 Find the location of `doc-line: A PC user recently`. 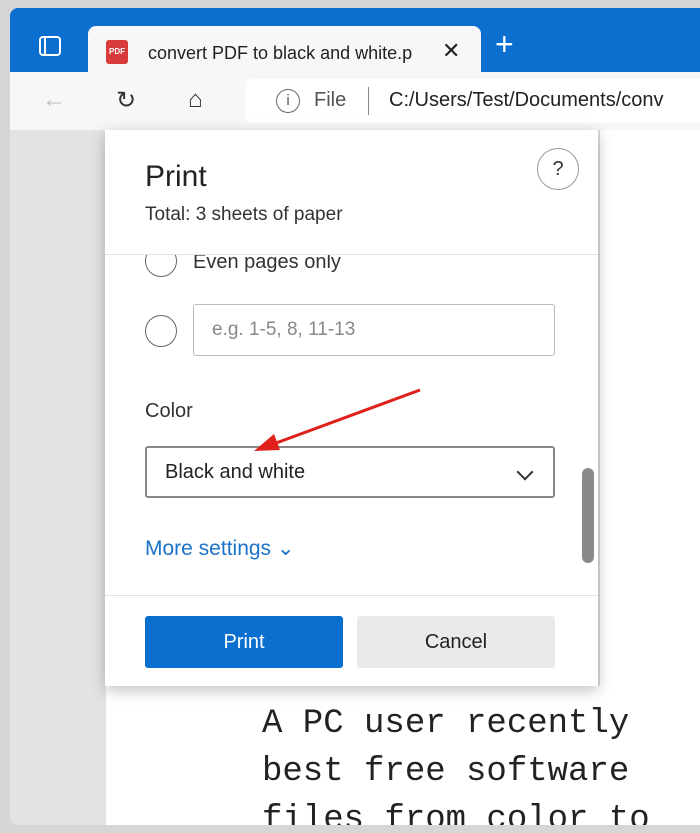

doc-line: A PC user recently is located at coordinates (446, 724).